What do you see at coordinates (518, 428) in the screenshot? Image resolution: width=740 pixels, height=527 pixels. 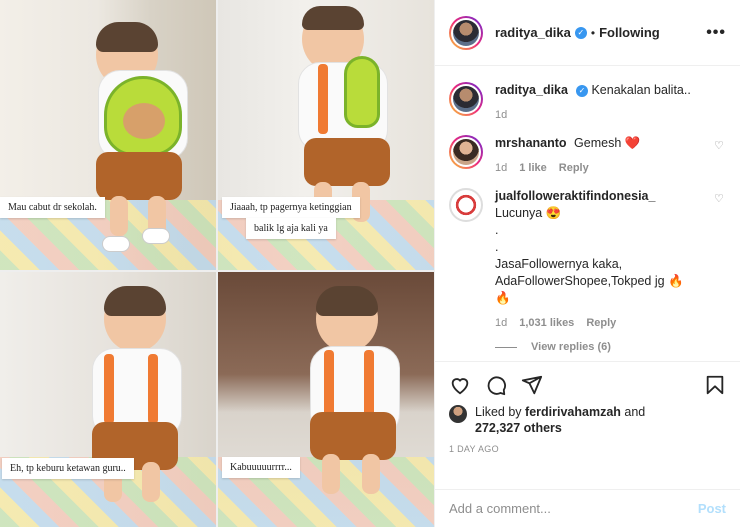 I see `likes-count: 272,327 others` at bounding box center [518, 428].